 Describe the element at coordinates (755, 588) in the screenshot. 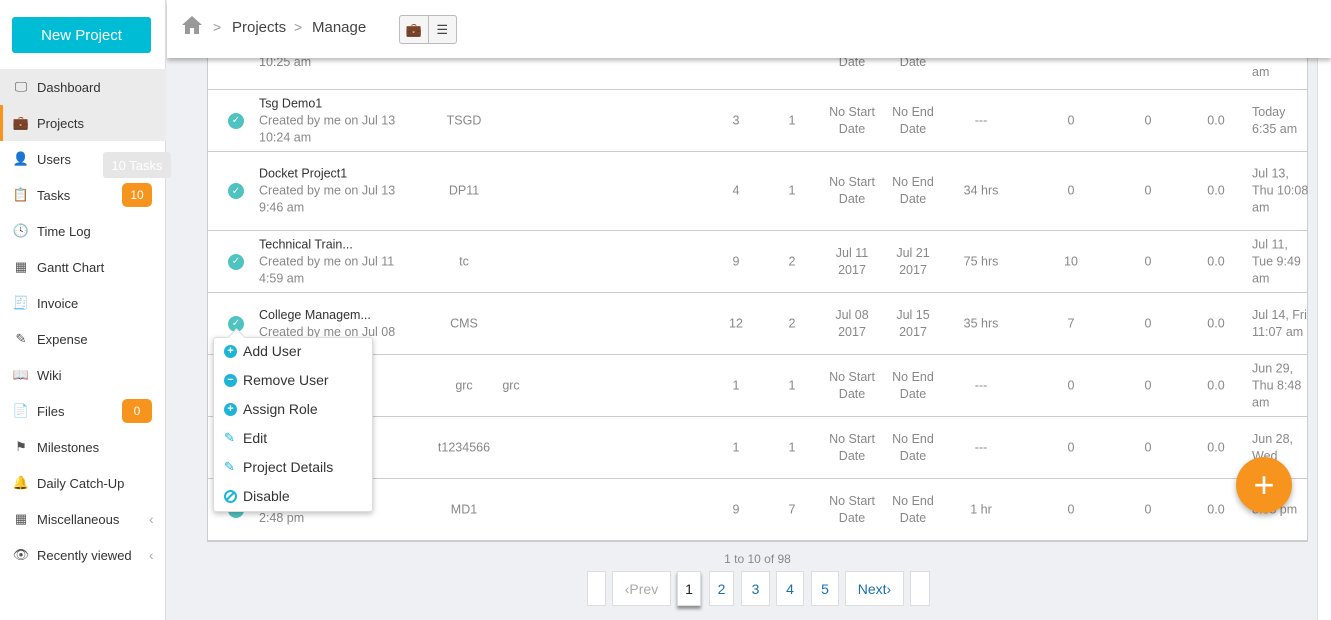

I see `pagination-page-3: 3` at that location.